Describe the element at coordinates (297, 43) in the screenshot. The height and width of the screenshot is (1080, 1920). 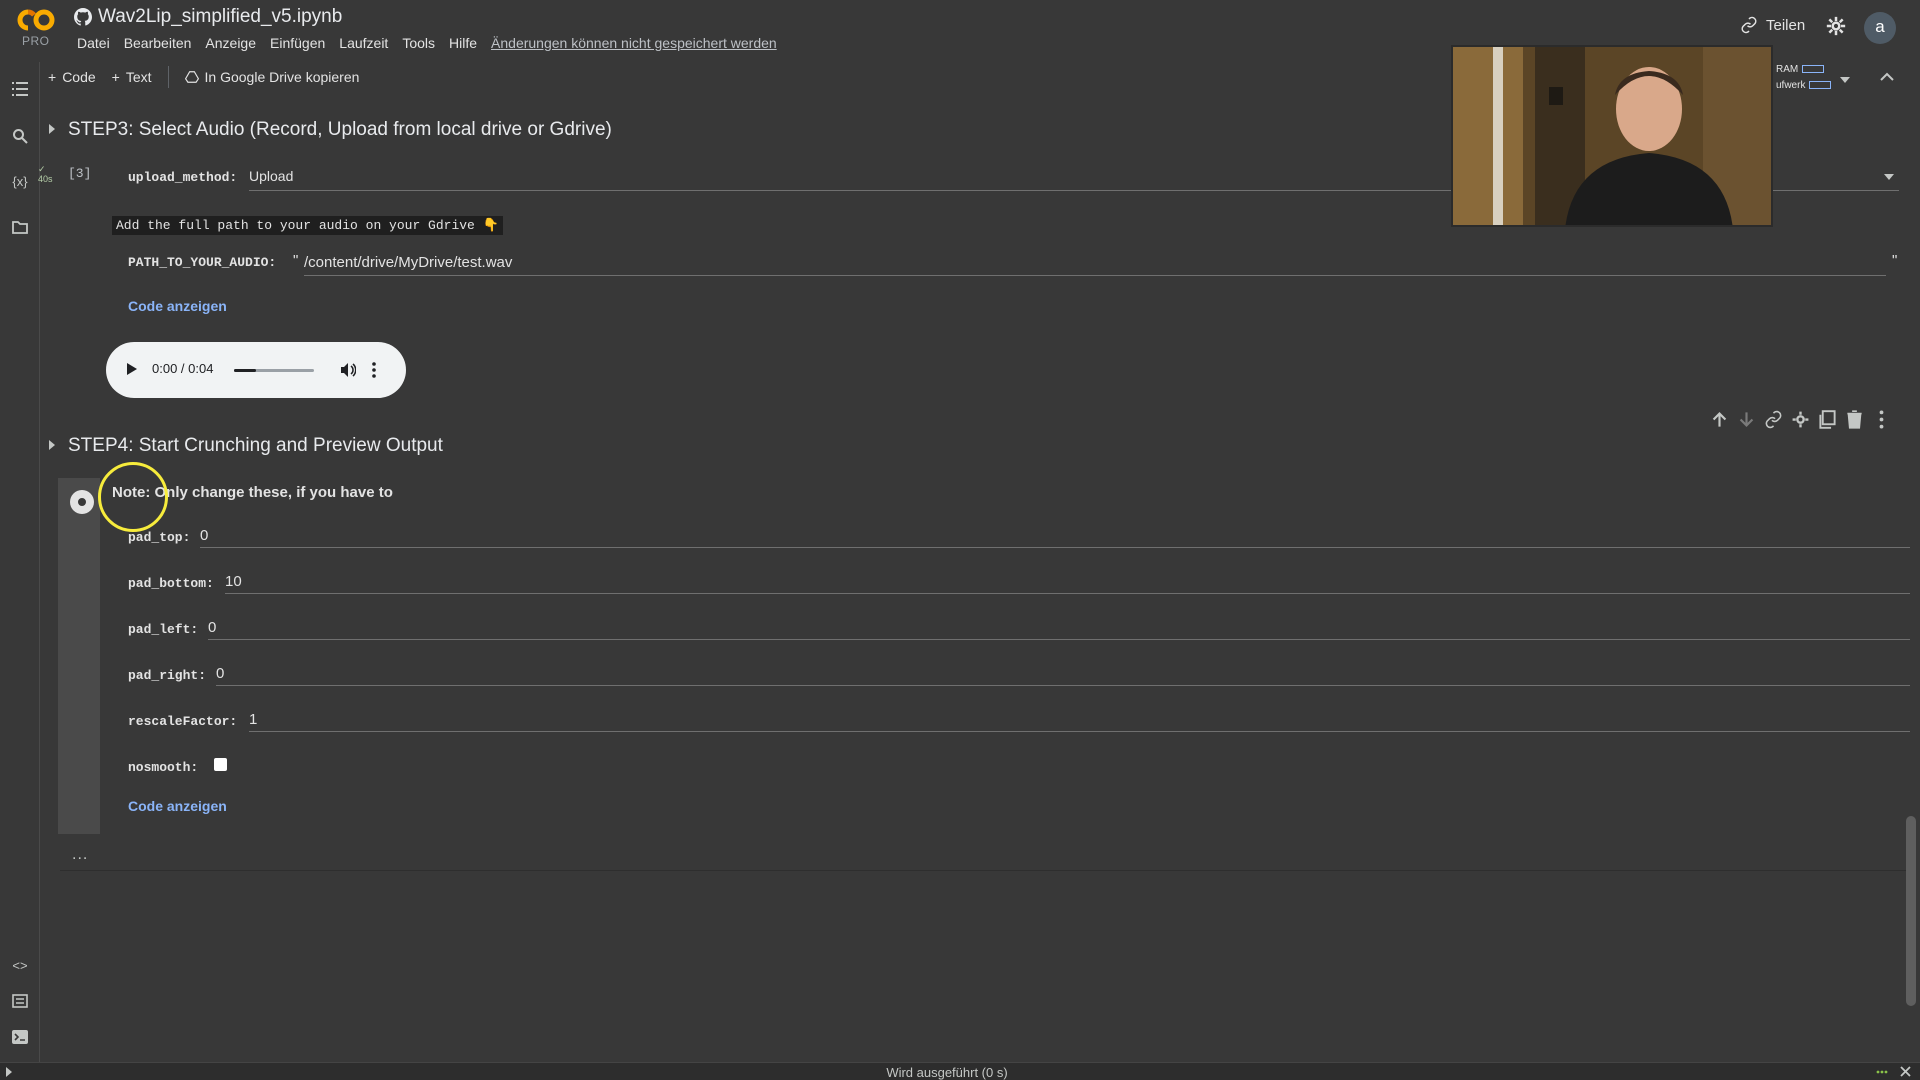
I see `menu-einfuegen: Einfügen` at that location.